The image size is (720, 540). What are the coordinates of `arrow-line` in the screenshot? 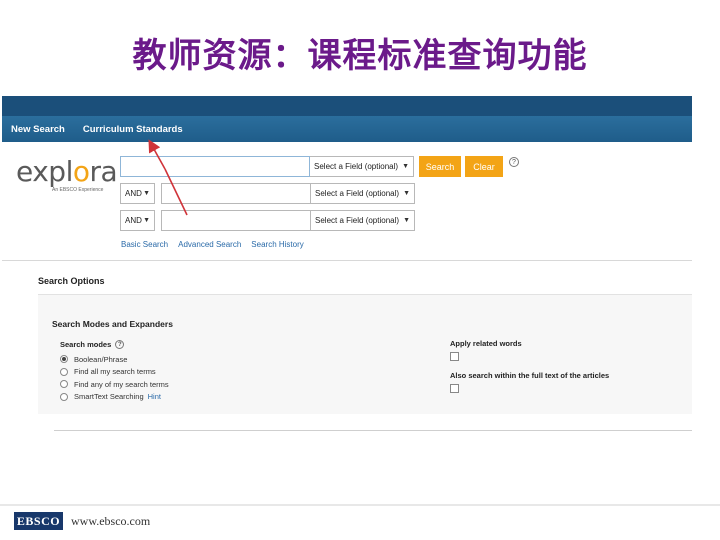 It's located at (176, 192).